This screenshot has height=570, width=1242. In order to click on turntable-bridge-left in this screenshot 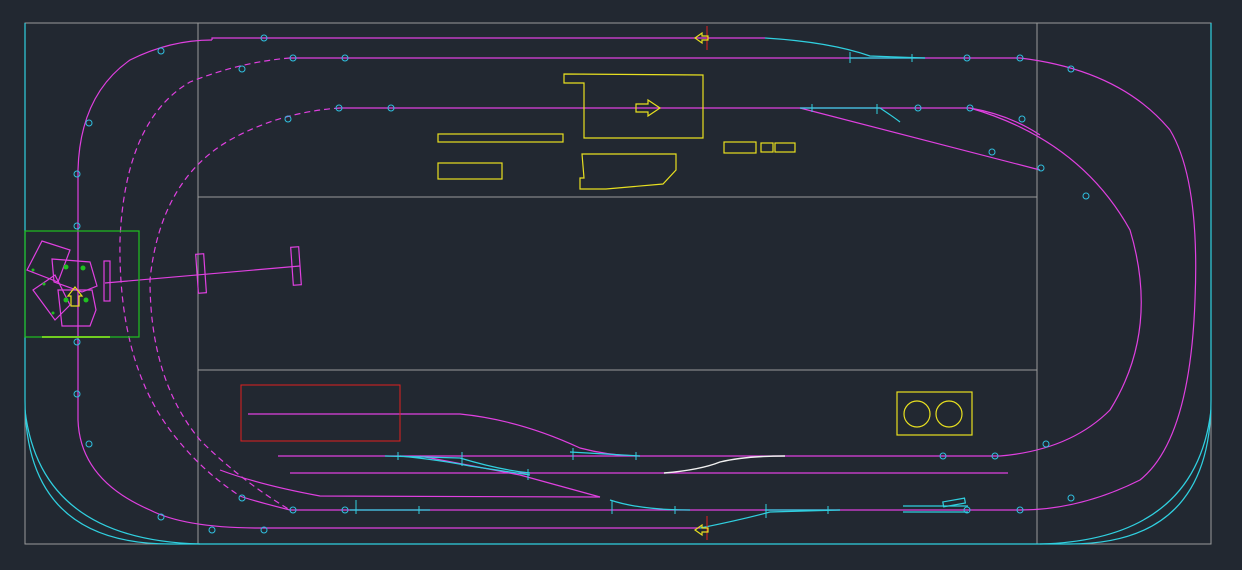, I will do `click(107, 281)`.